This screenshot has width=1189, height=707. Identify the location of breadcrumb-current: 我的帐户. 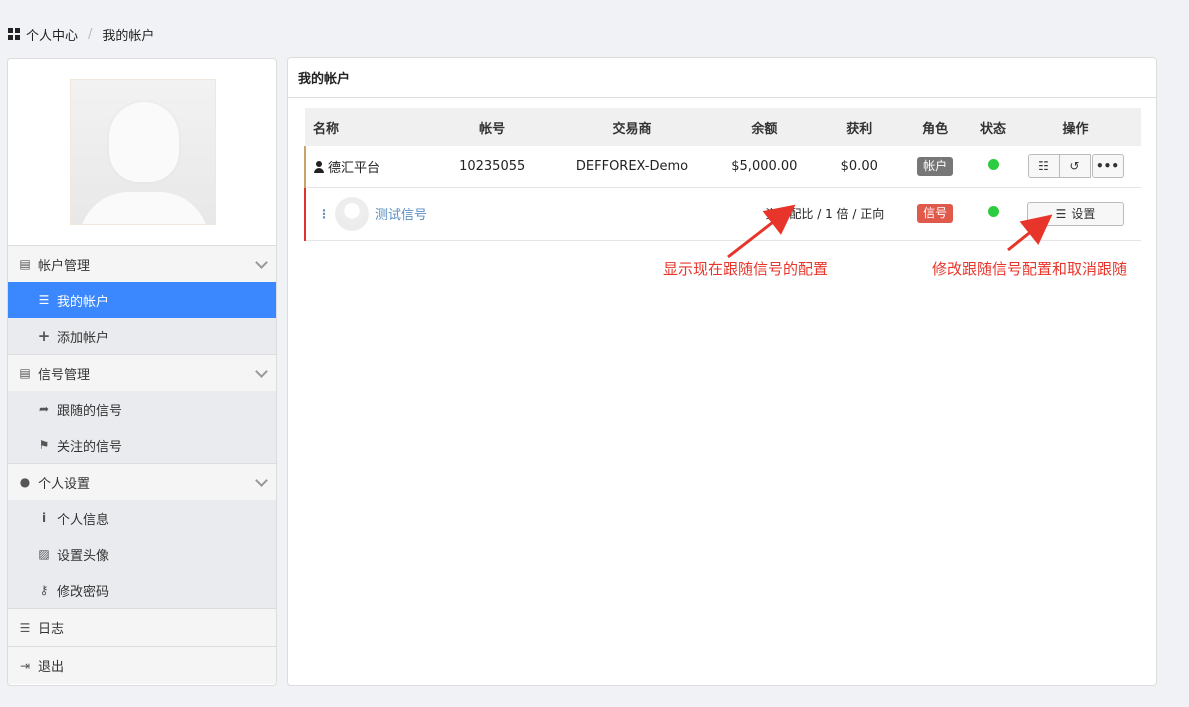
(128, 36).